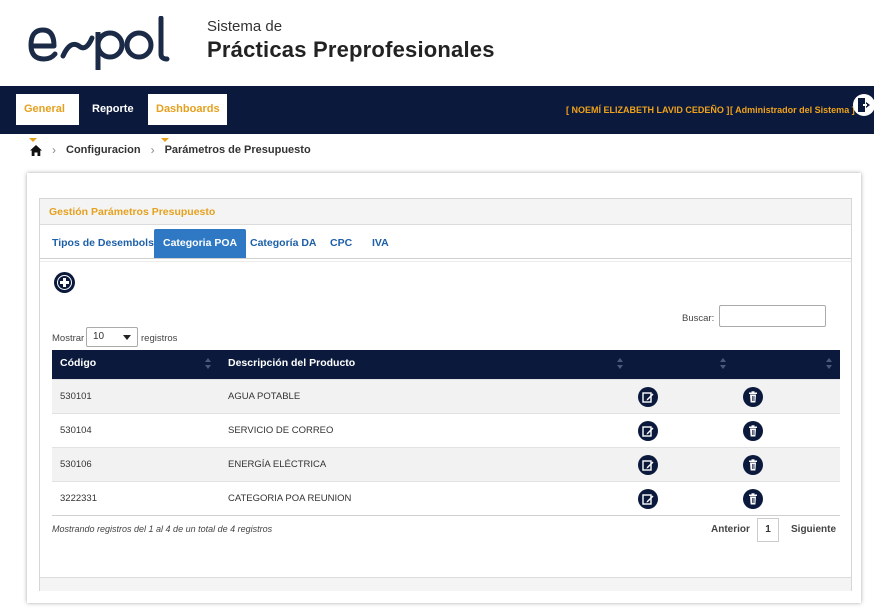 This screenshot has height=608, width=874. I want to click on logout-button, so click(863, 105).